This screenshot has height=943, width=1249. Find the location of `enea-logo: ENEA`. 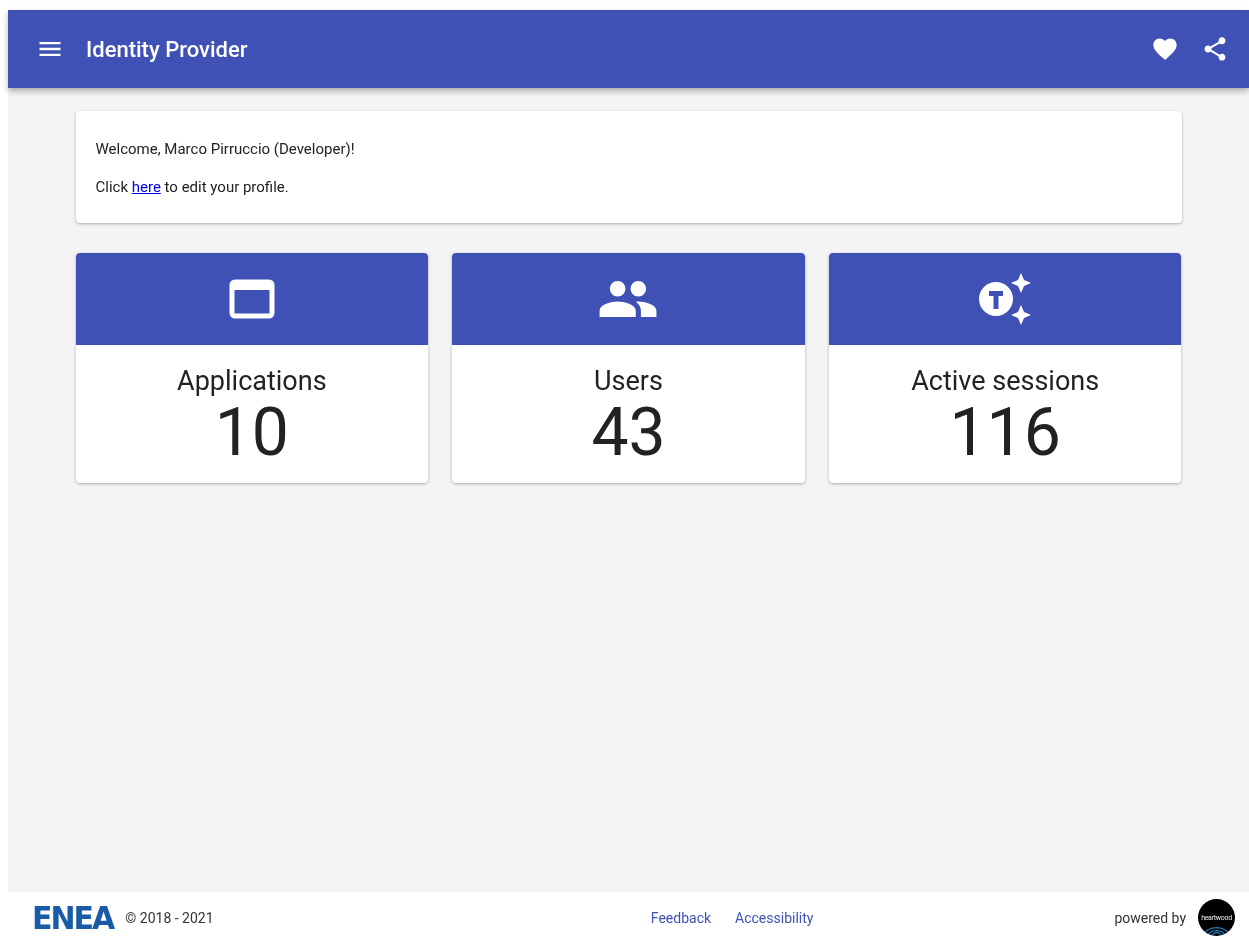

enea-logo: ENEA is located at coordinates (73, 917).